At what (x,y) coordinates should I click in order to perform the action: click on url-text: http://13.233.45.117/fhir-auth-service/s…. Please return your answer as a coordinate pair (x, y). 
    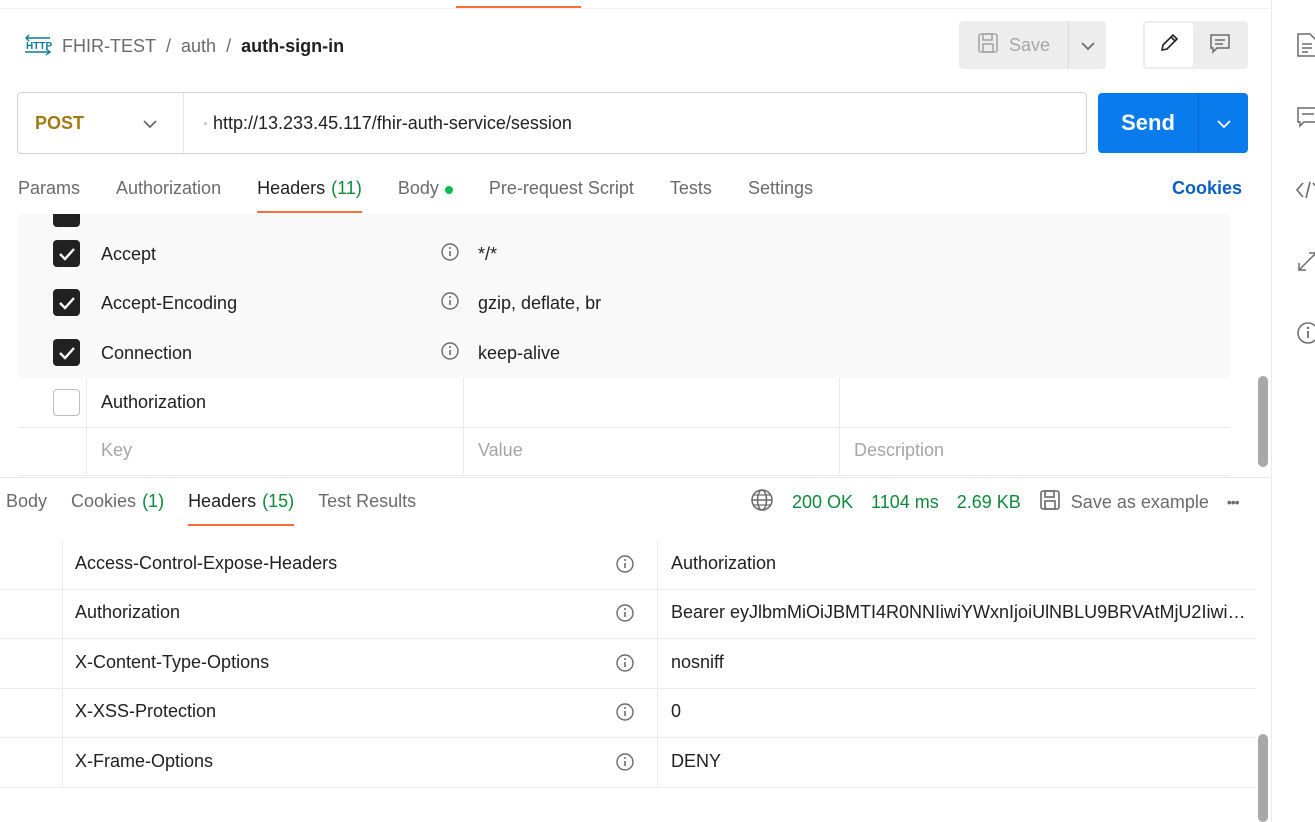
    Looking at the image, I should click on (392, 122).